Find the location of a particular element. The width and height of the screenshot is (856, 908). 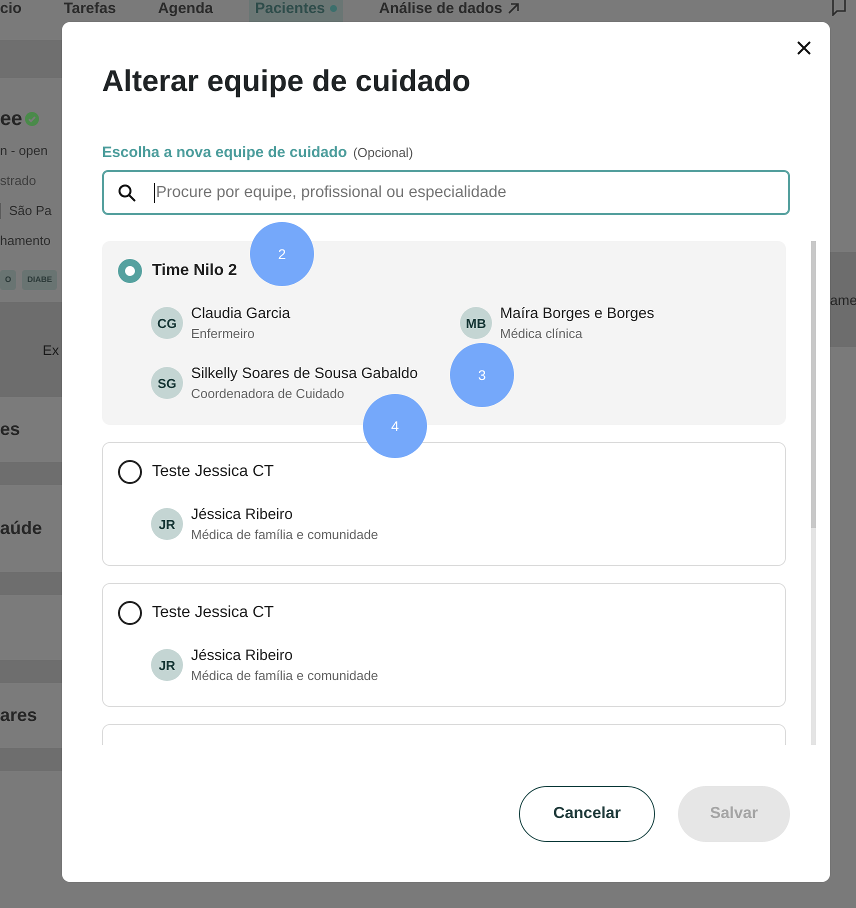

member-name: Maíra Borges e Borges is located at coordinates (577, 314).